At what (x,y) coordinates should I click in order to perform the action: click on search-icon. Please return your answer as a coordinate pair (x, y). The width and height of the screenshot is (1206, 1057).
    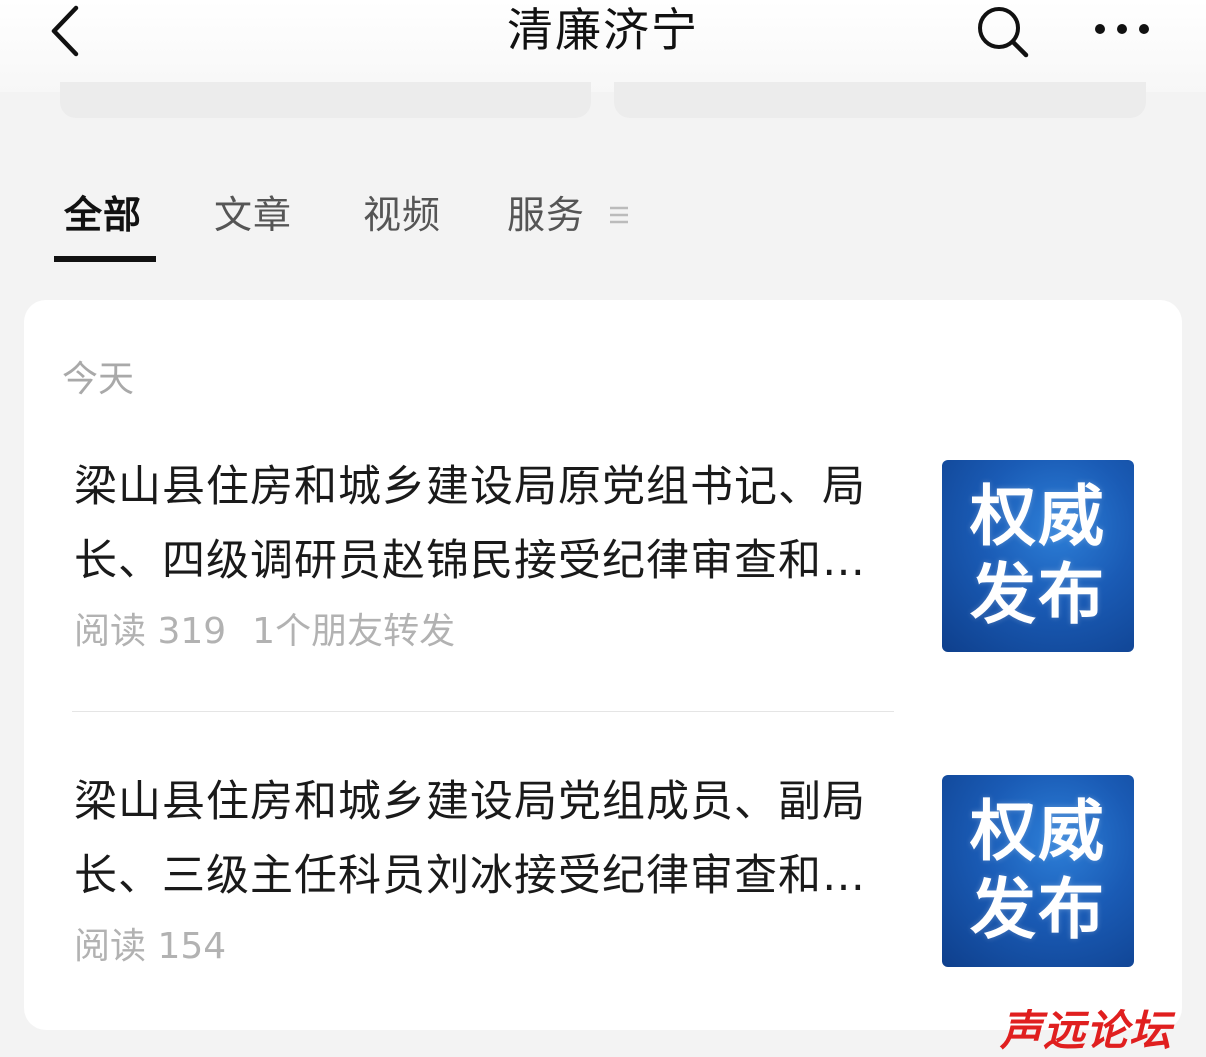
    Looking at the image, I should click on (1003, 32).